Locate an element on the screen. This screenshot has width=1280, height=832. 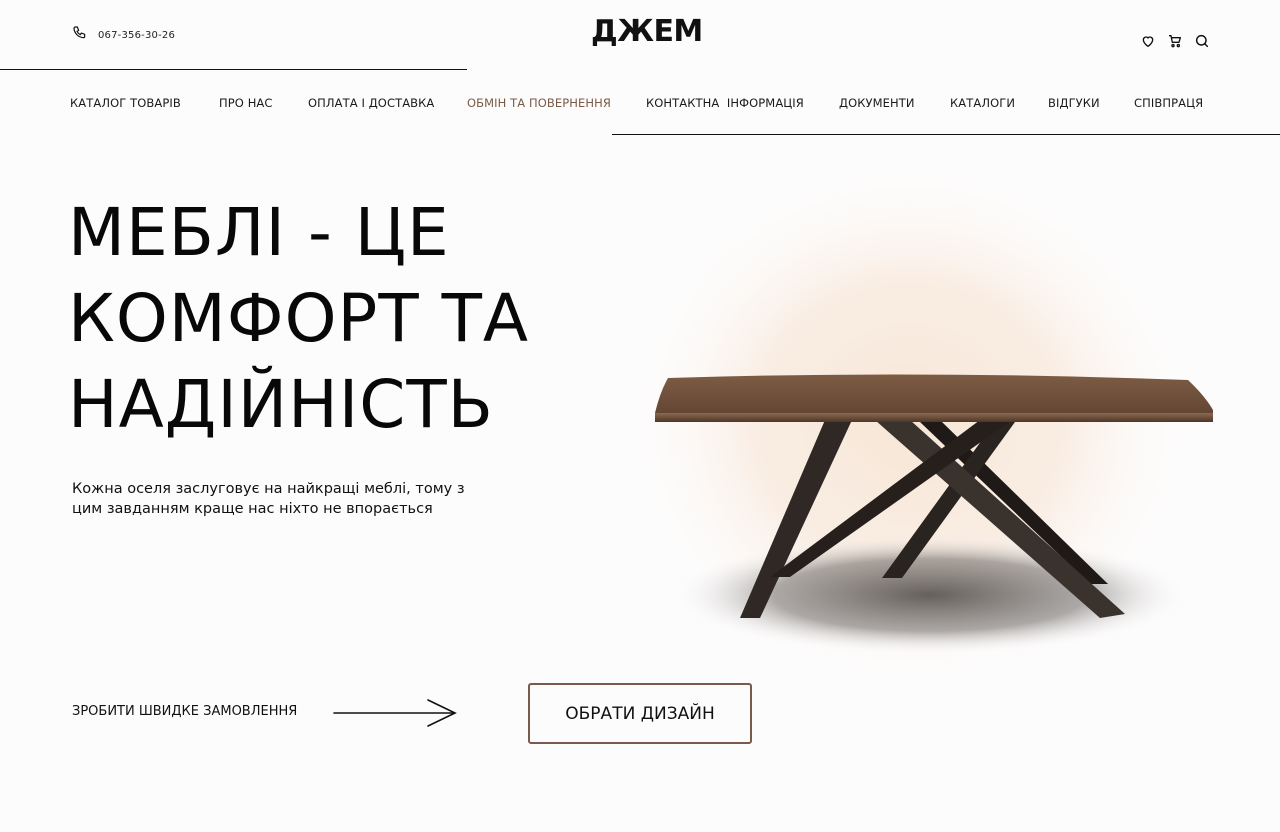
heart-icon is located at coordinates (1148, 41).